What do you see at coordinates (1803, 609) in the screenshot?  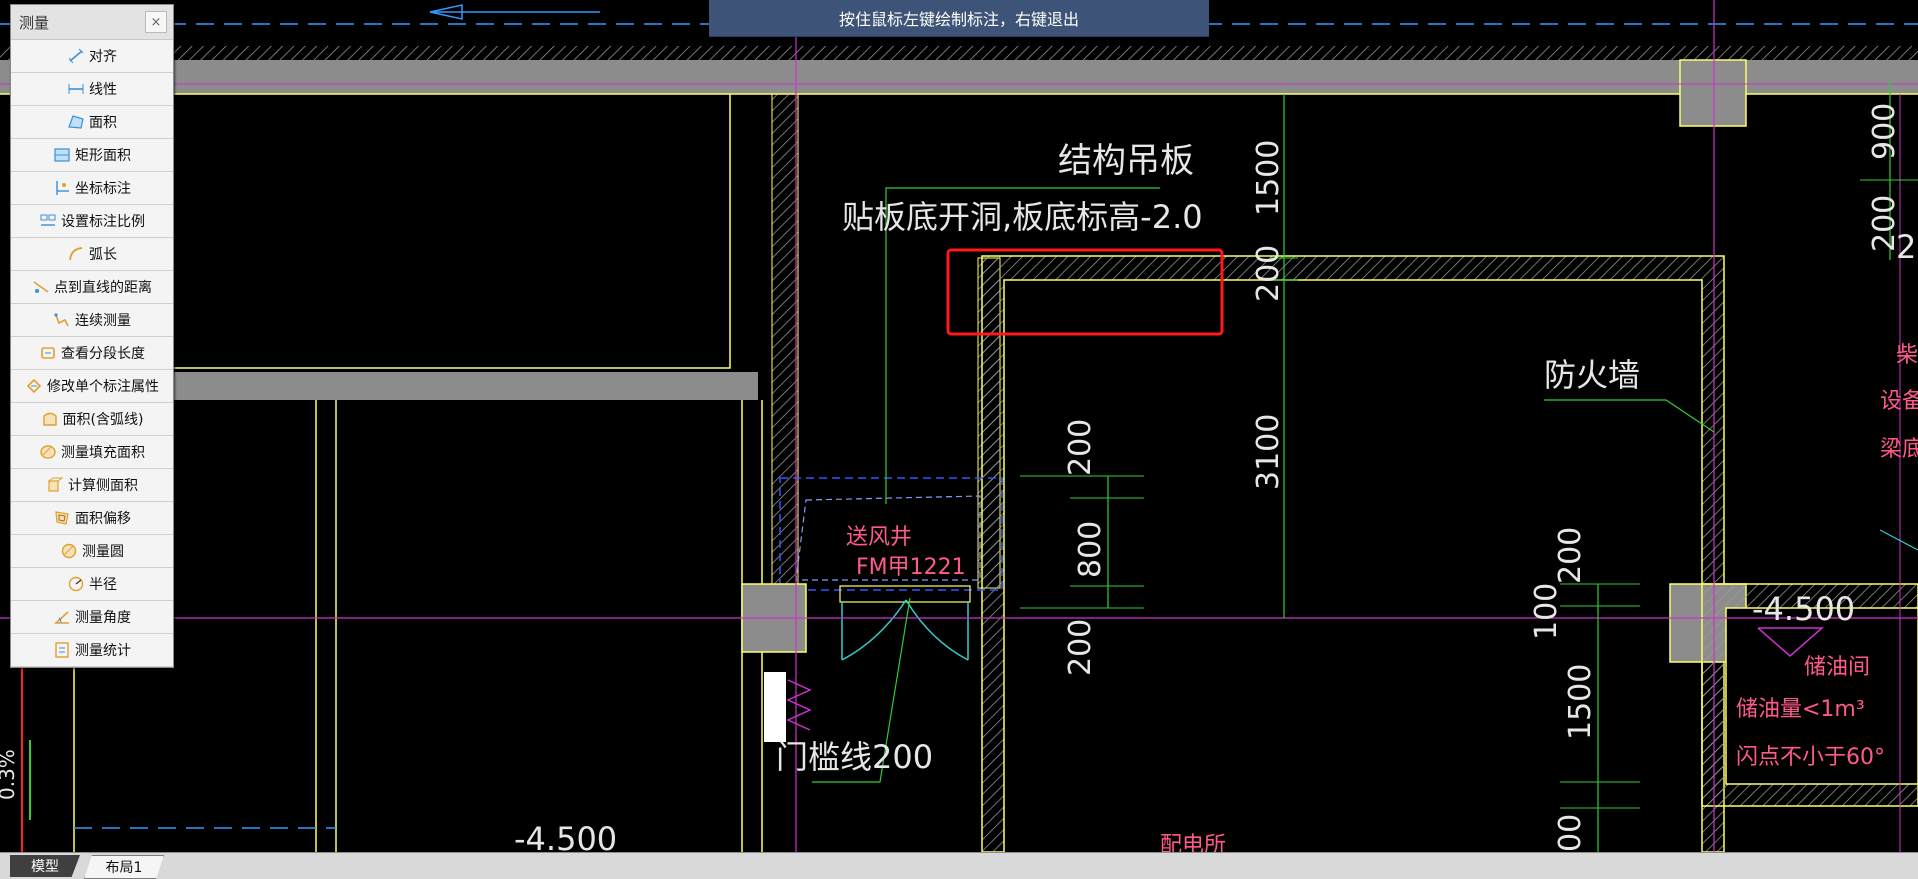 I see `label-level-right: -4.500` at bounding box center [1803, 609].